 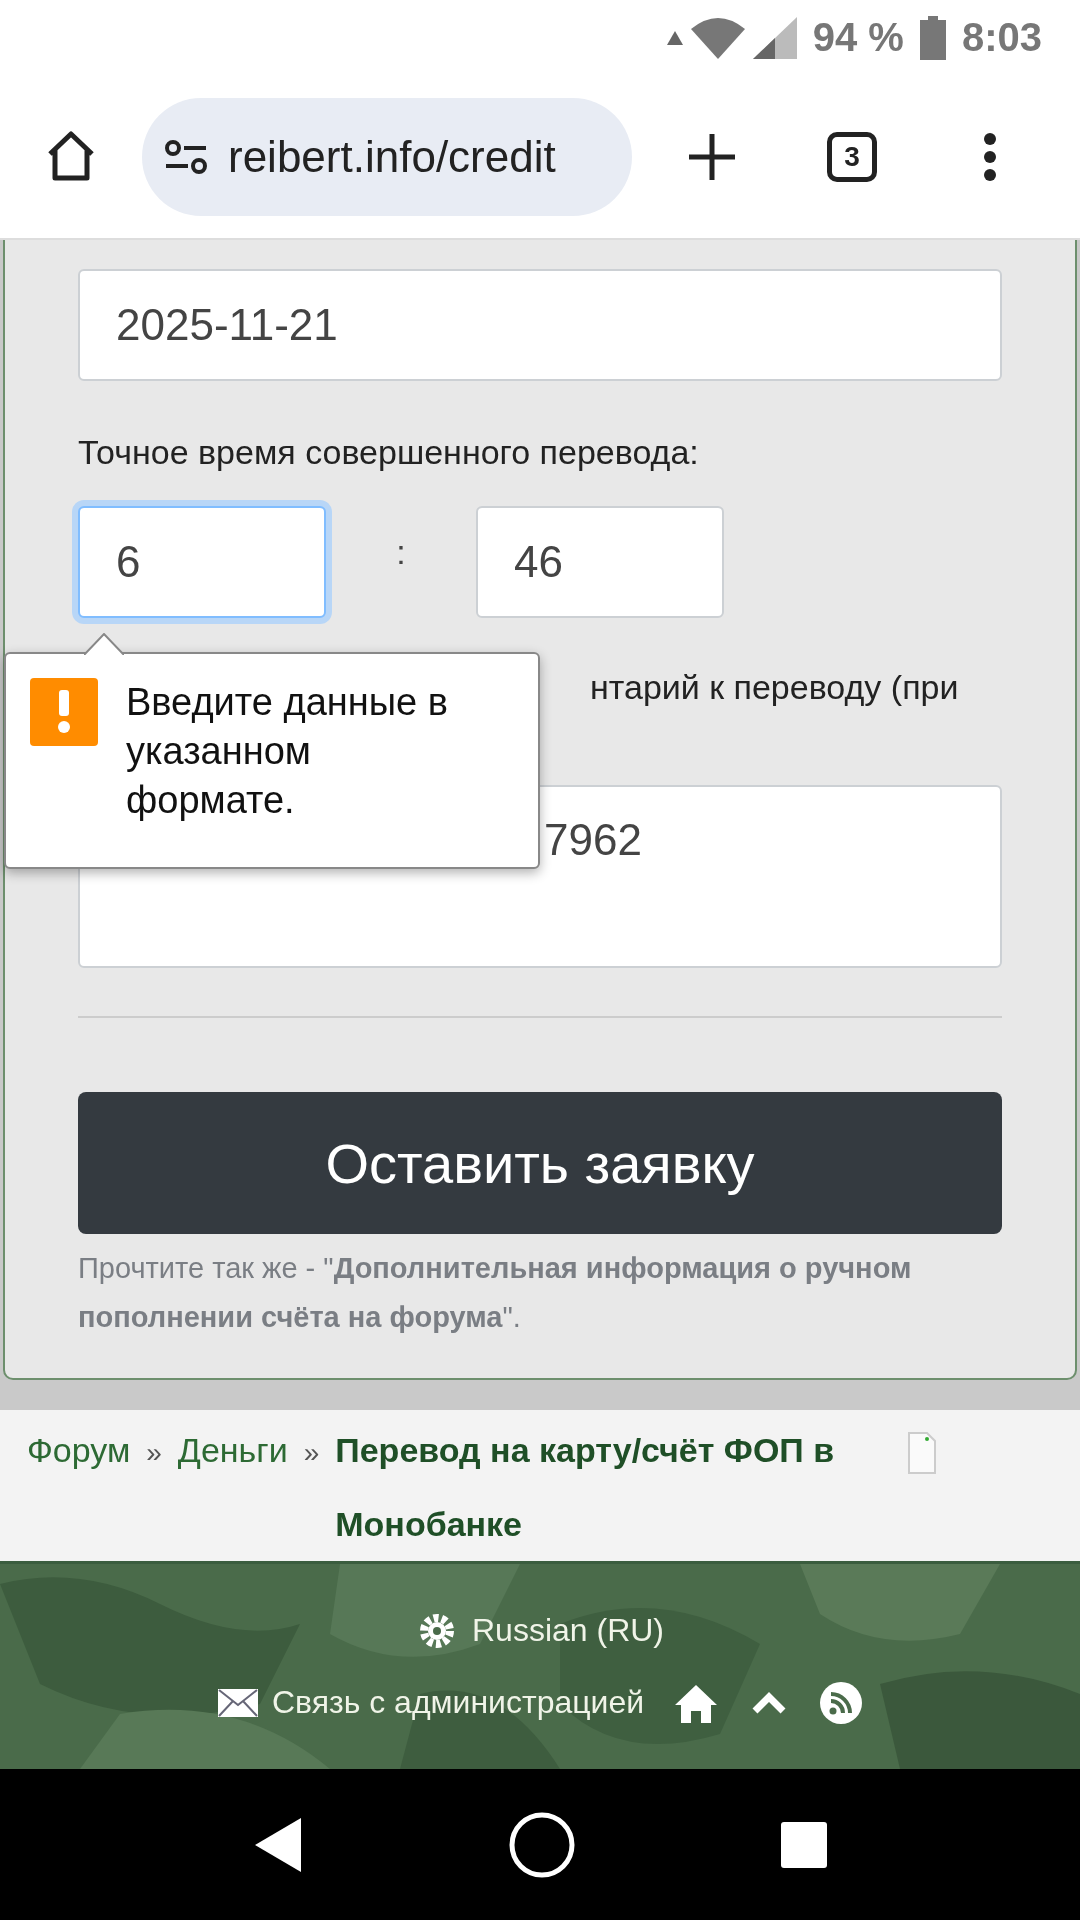 What do you see at coordinates (990, 156) in the screenshot?
I see `menu-icon` at bounding box center [990, 156].